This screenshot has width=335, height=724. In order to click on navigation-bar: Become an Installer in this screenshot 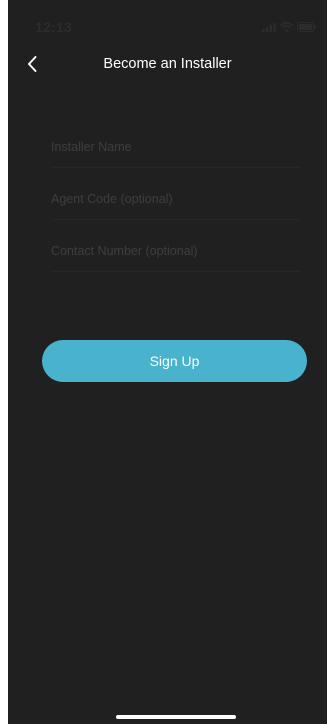, I will do `click(167, 66)`.